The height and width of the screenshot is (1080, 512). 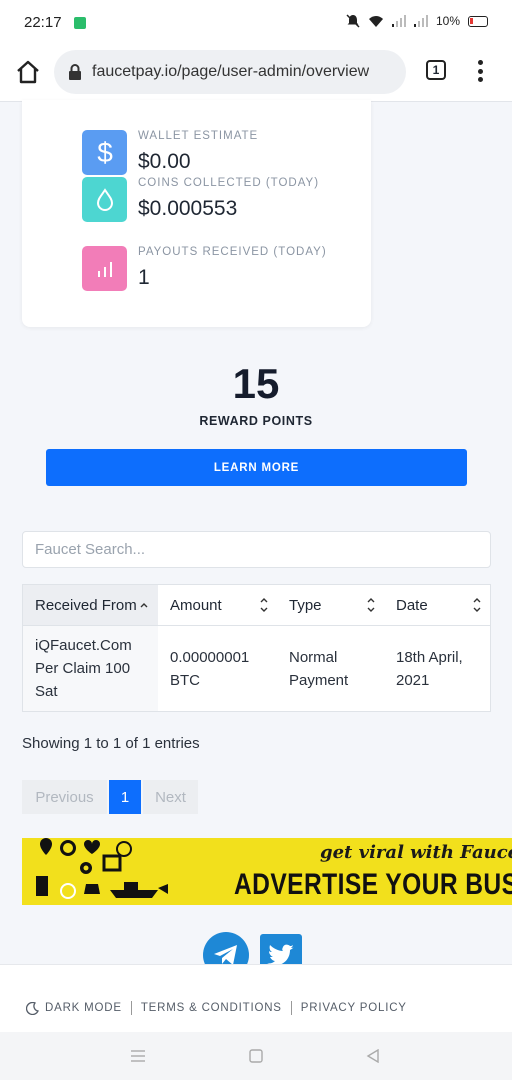 I want to click on ad-headline: ADVERTISE YOUR BUSINES, so click(x=373, y=884).